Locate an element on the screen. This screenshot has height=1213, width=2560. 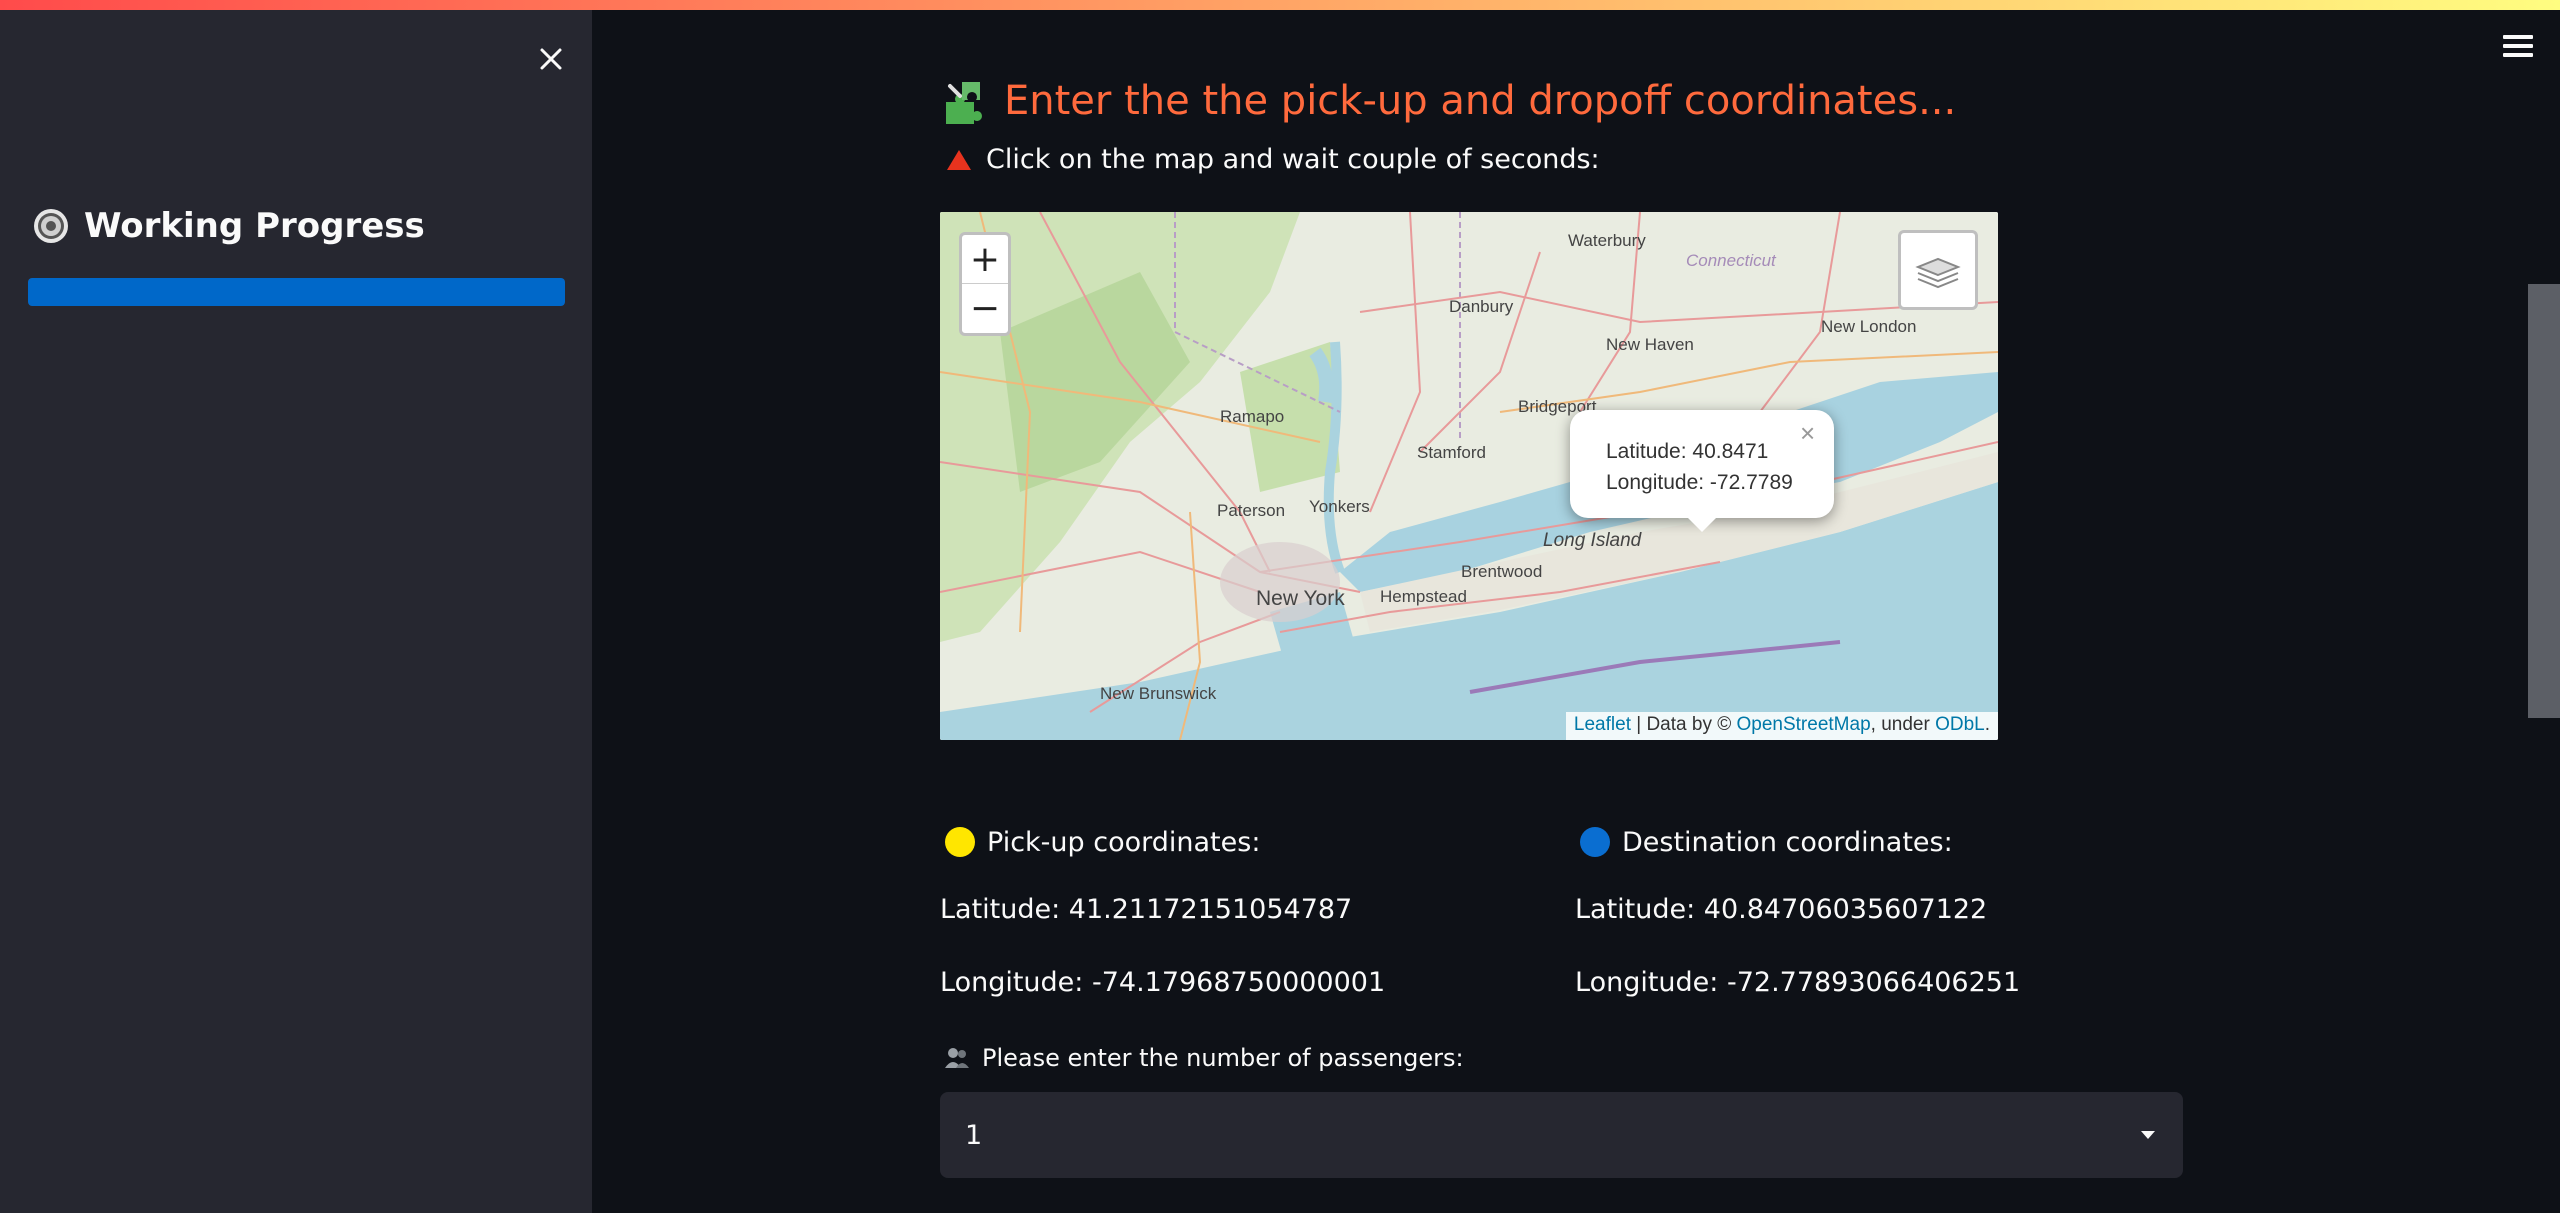
destination-heading: Destination coordinates: is located at coordinates (1885, 842).